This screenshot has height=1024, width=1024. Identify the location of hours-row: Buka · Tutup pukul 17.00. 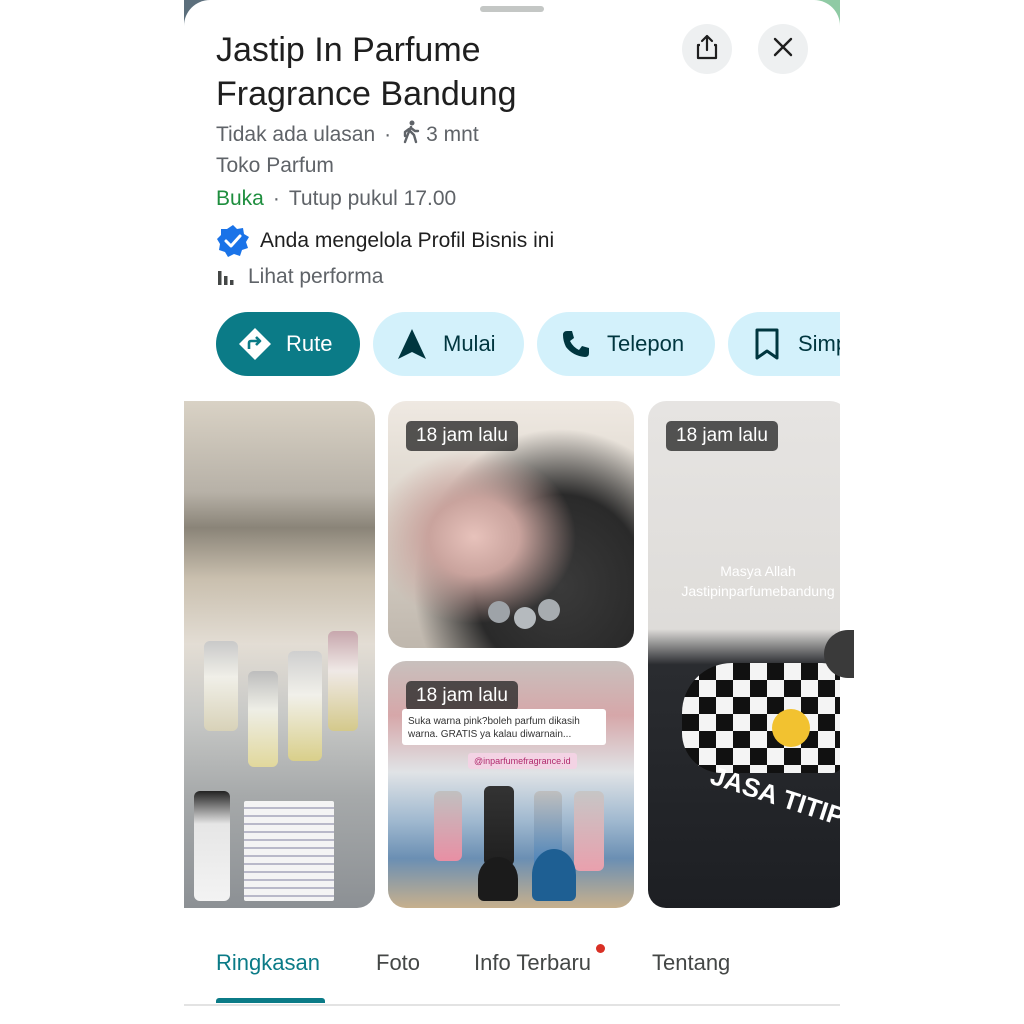
(336, 199).